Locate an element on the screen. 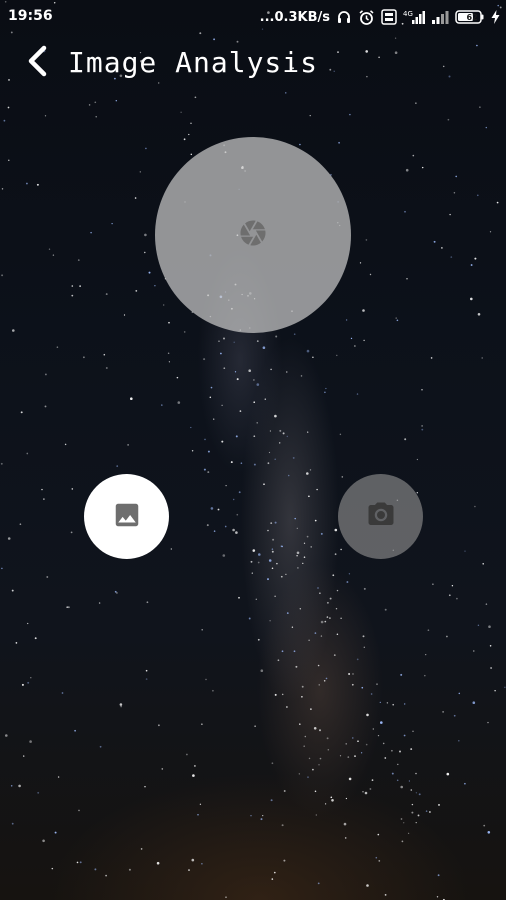 The image size is (506, 900). headset-icon is located at coordinates (344, 17).